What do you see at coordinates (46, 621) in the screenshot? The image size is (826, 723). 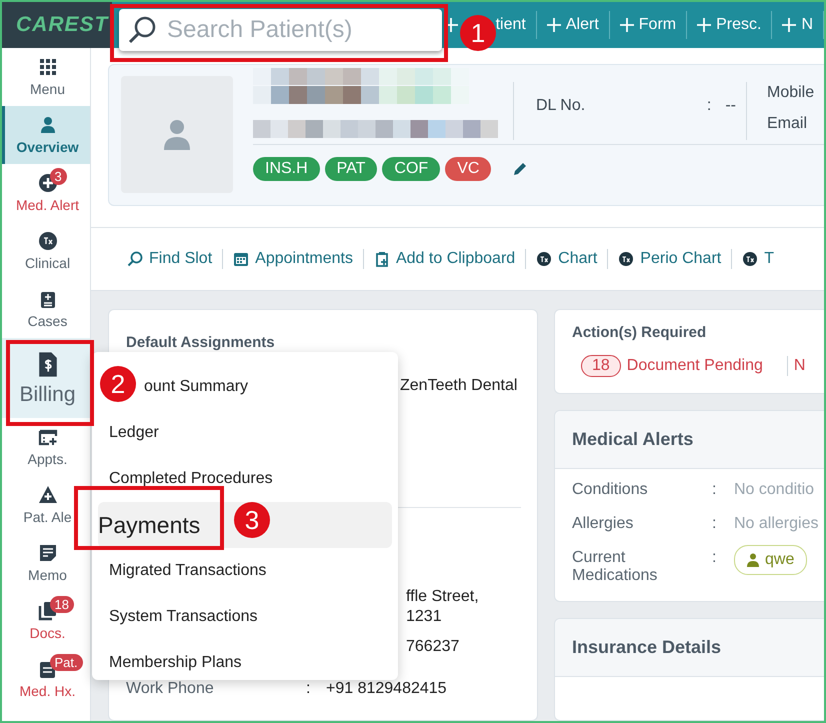 I see `sidebar-item: 18 Docs.` at bounding box center [46, 621].